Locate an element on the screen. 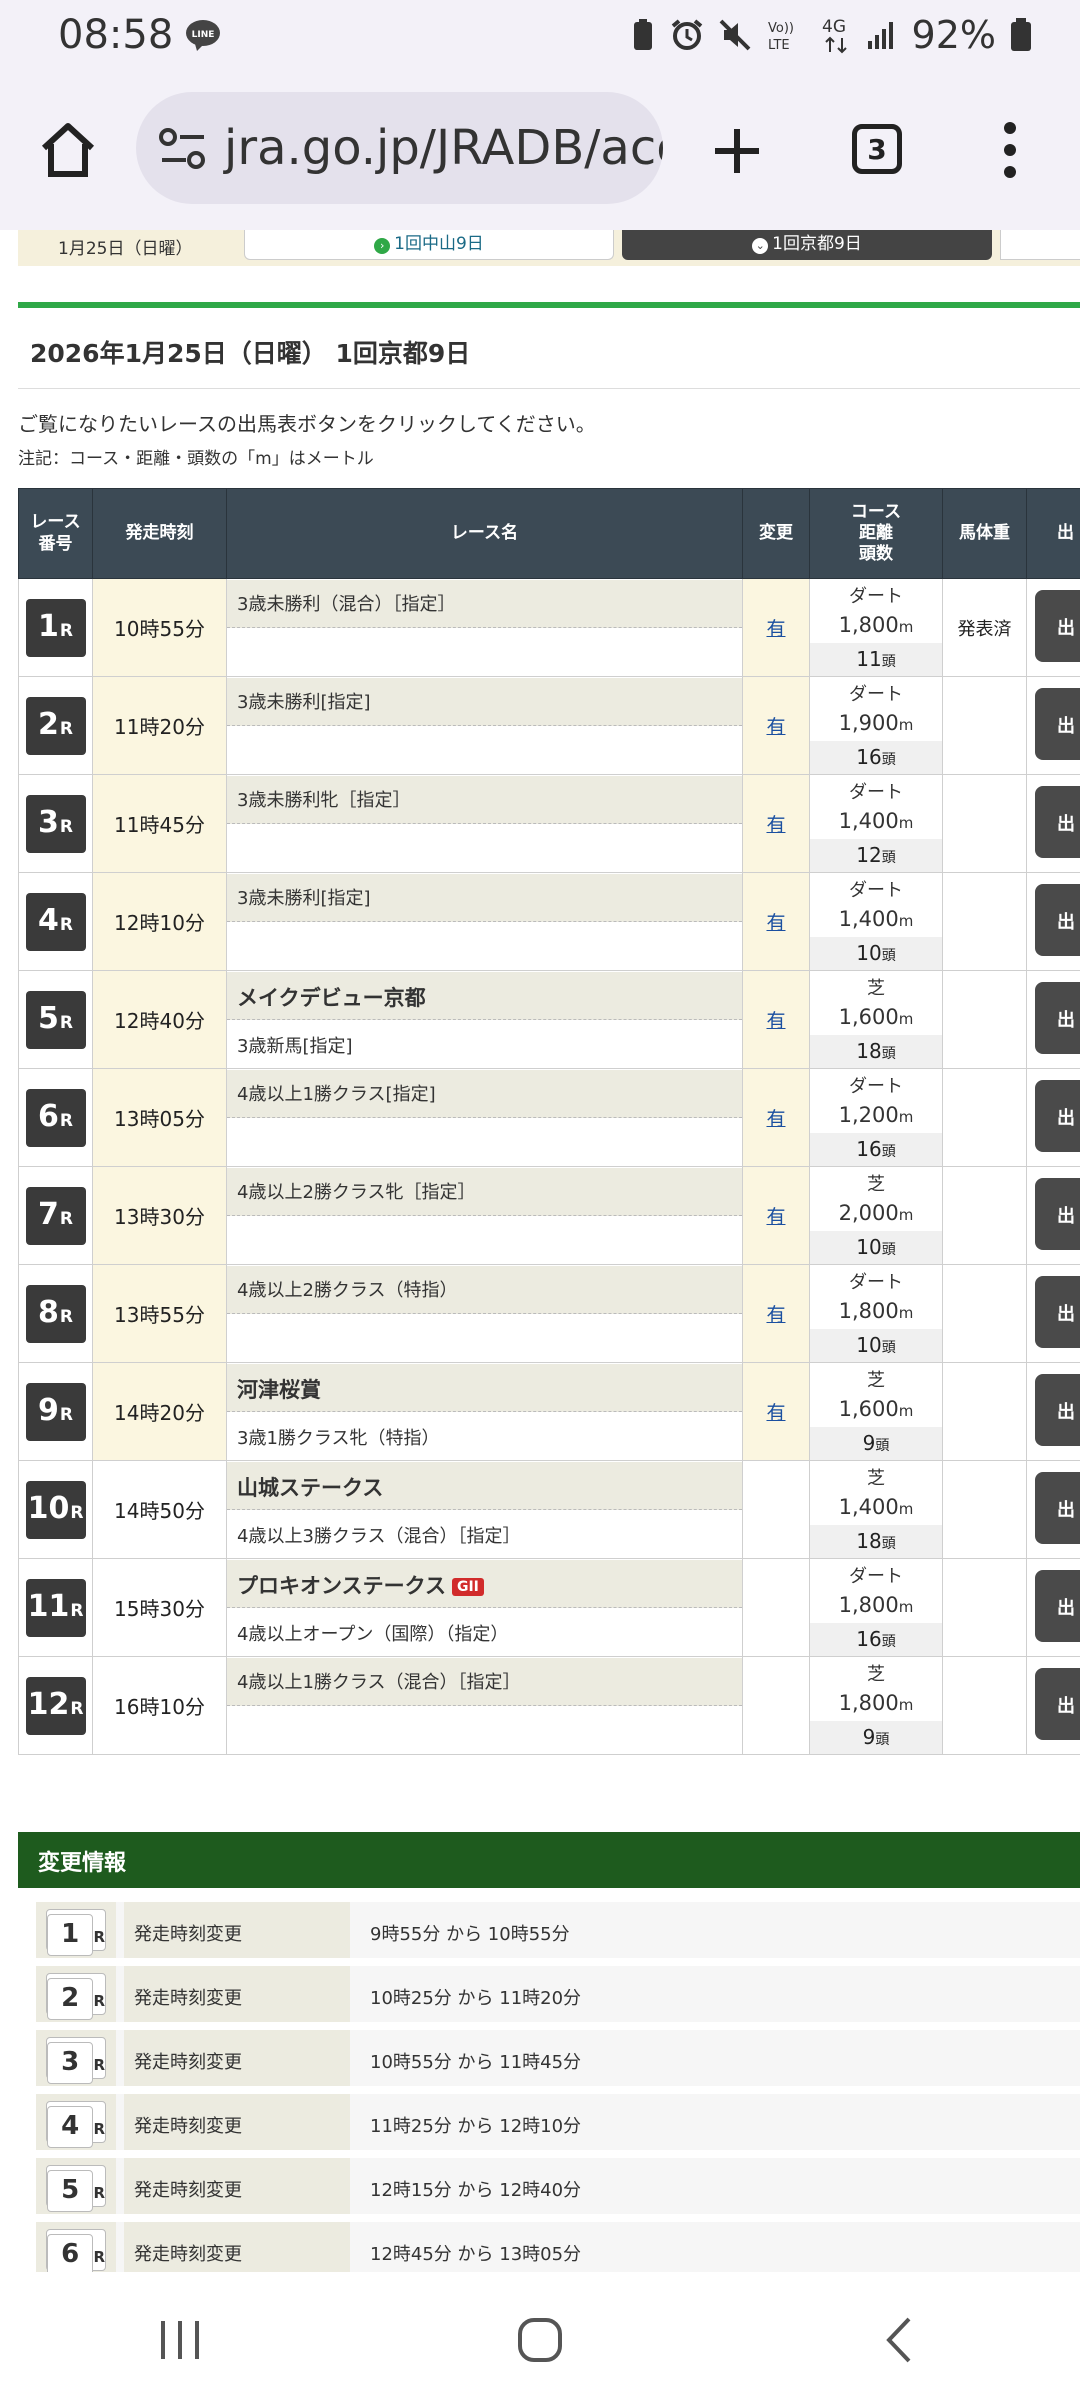 The image size is (1080, 2408). race-number-cell: 9R is located at coordinates (55, 1411).